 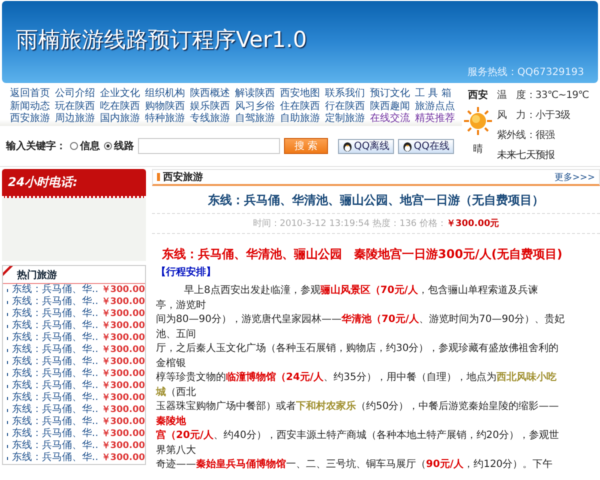 I want to click on nav-link: 自助旅游, so click(x=302, y=119).